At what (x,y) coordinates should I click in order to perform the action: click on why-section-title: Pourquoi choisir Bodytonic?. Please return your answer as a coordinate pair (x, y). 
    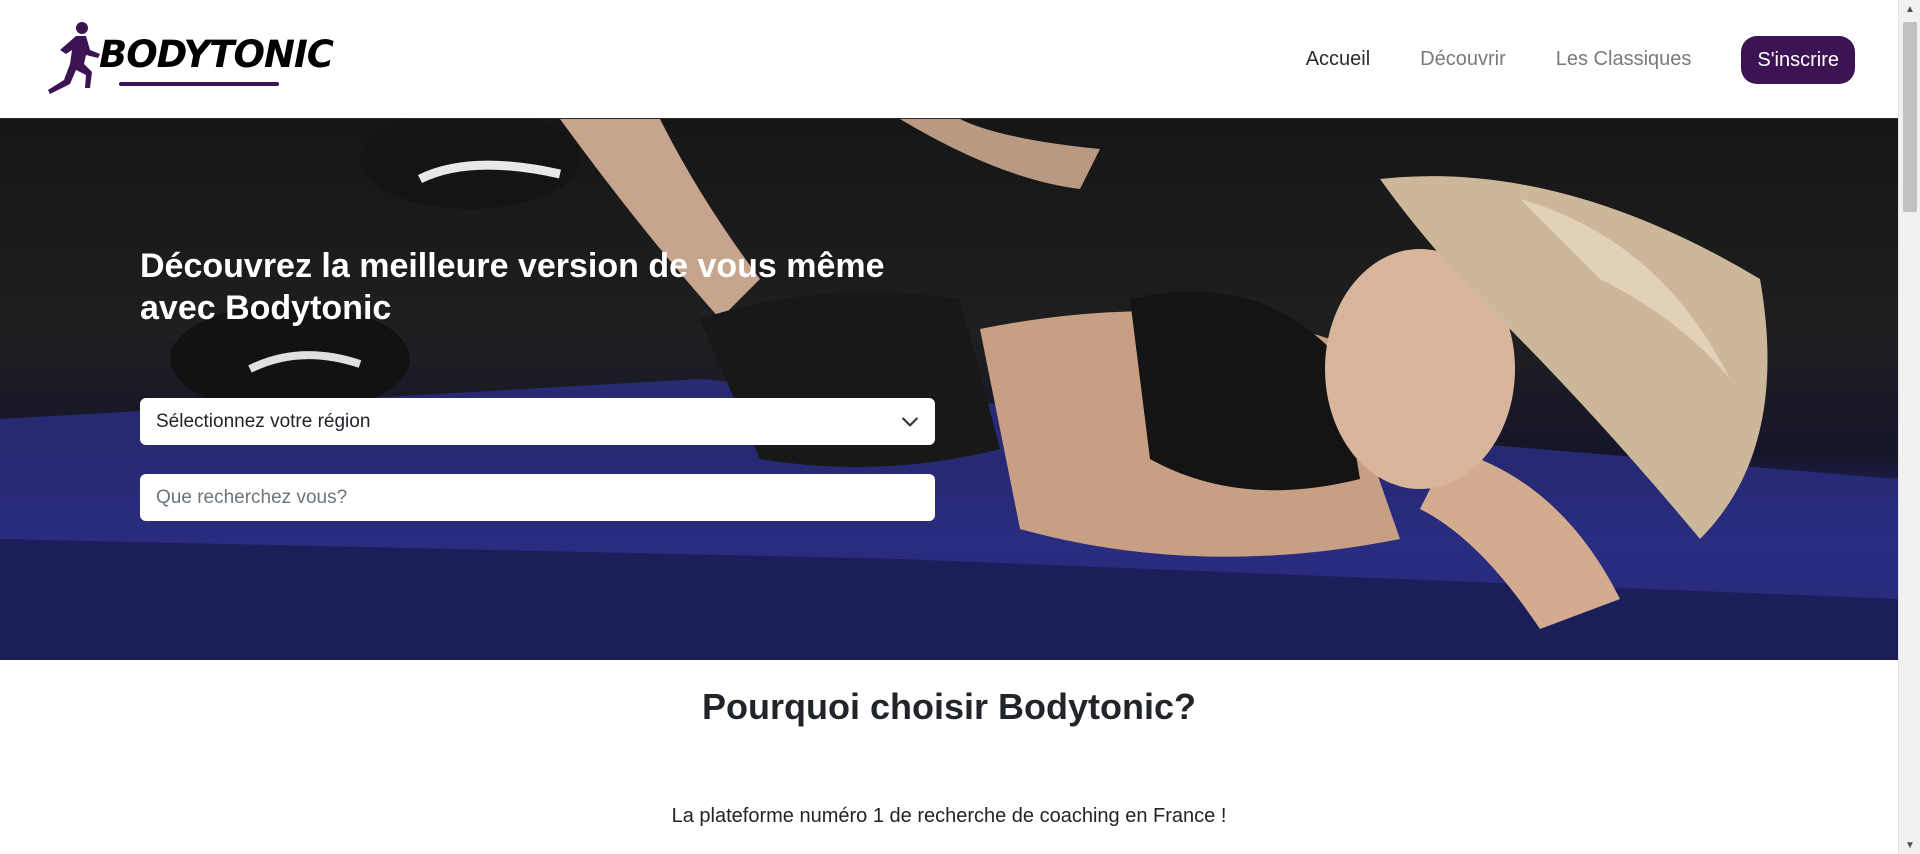
    Looking at the image, I should click on (949, 706).